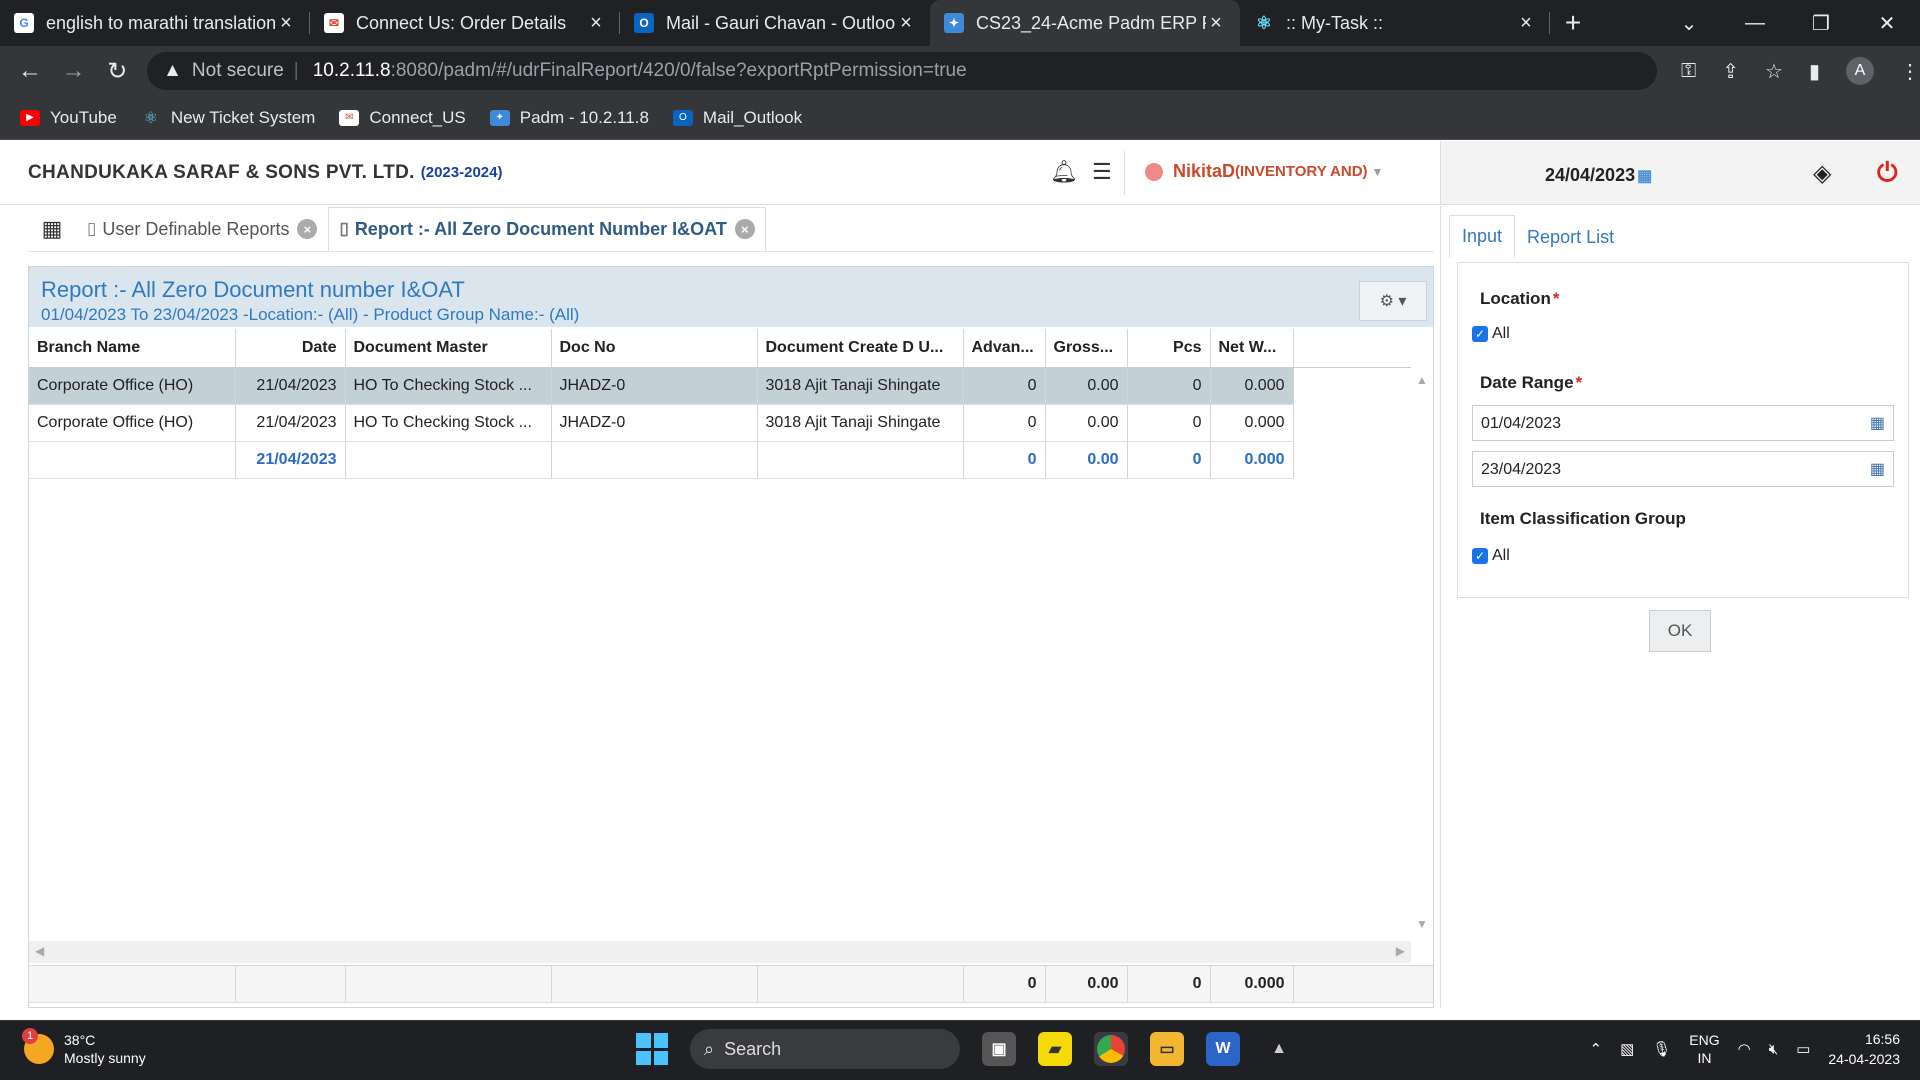 The image size is (1920, 1080). What do you see at coordinates (1085, 23) in the screenshot?
I see `browser-tab-padm: ✦ CS23_24-Acme Padm ERP Plat ×` at bounding box center [1085, 23].